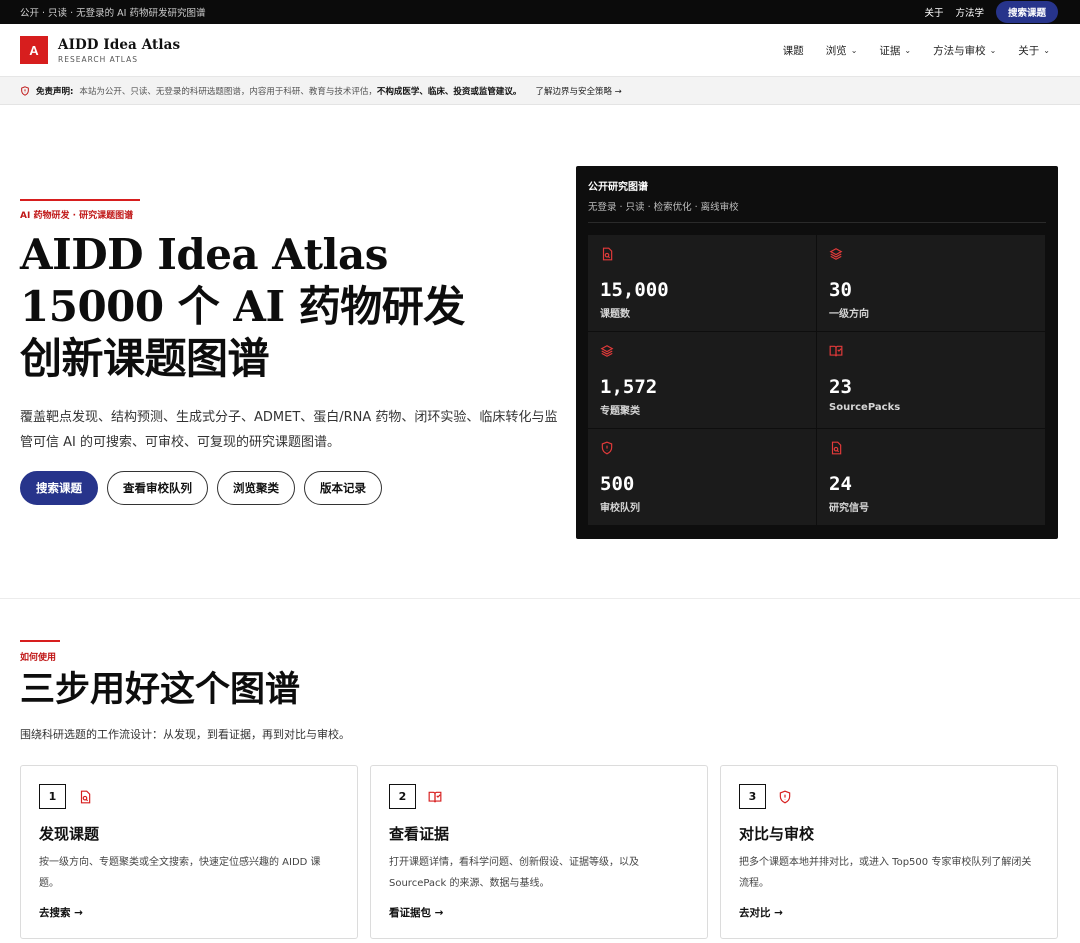 This screenshot has width=1080, height=943. What do you see at coordinates (842, 50) in the screenshot?
I see `nav-item-browse: 浏览 ⌄` at bounding box center [842, 50].